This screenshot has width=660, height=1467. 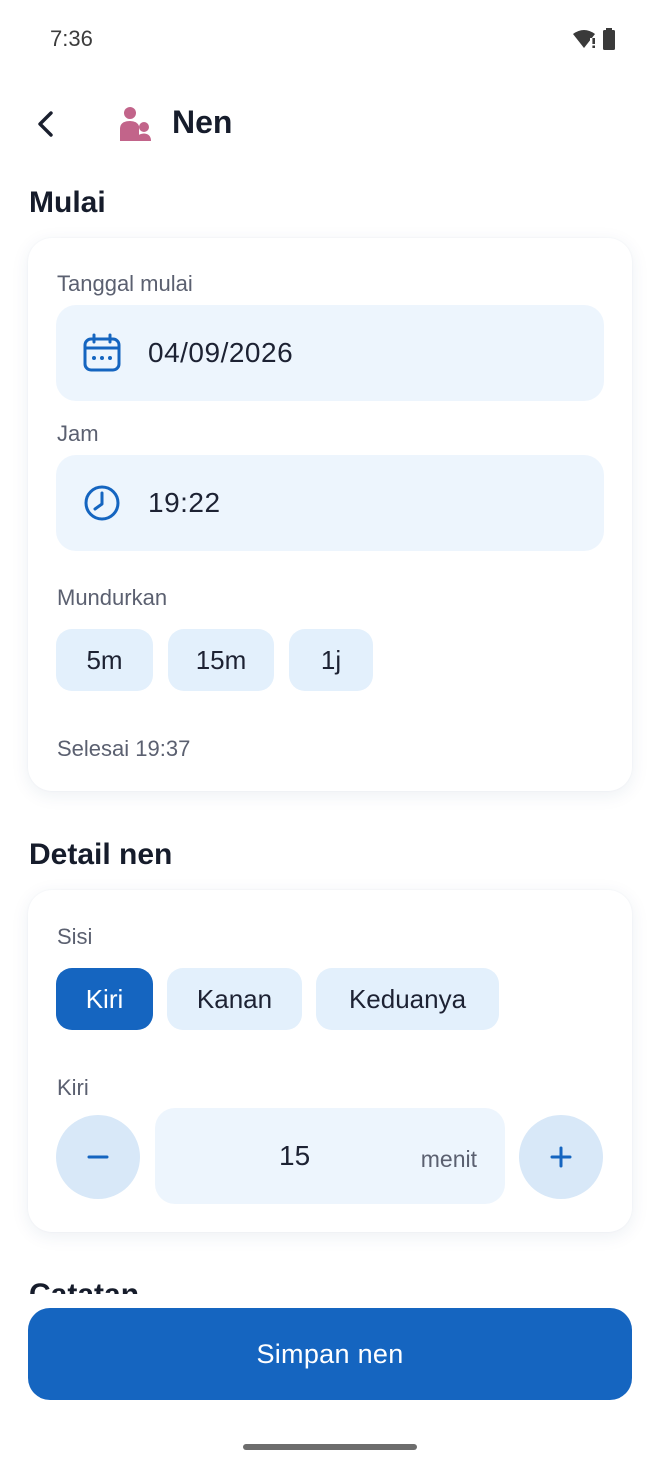 I want to click on page-title: Nen, so click(x=202, y=122).